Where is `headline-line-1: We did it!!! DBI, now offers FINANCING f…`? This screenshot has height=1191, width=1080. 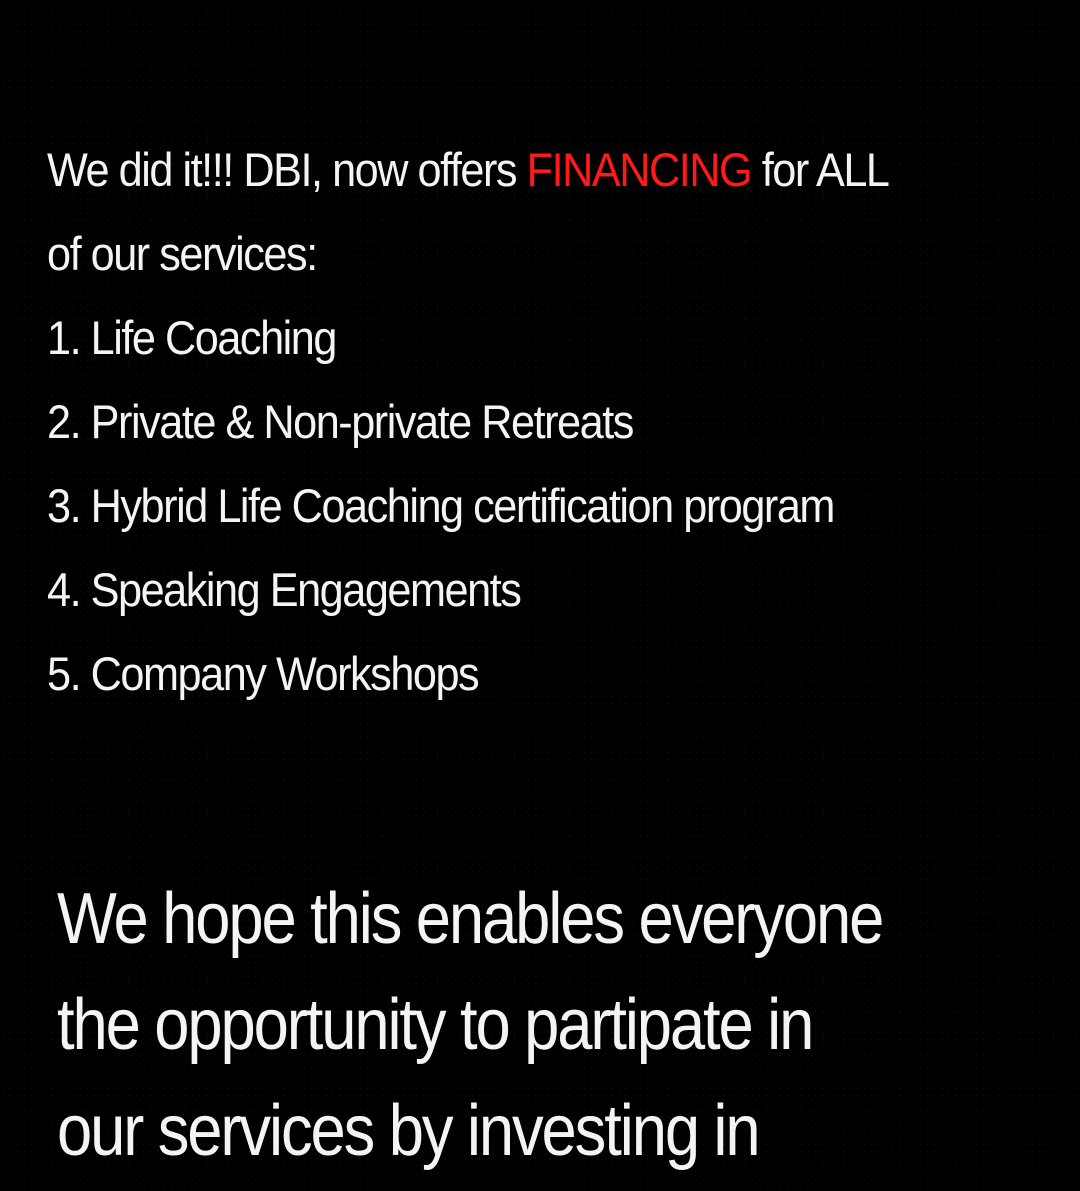
headline-line-1: We did it!!! DBI, now offers FINANCING f… is located at coordinates (511, 170).